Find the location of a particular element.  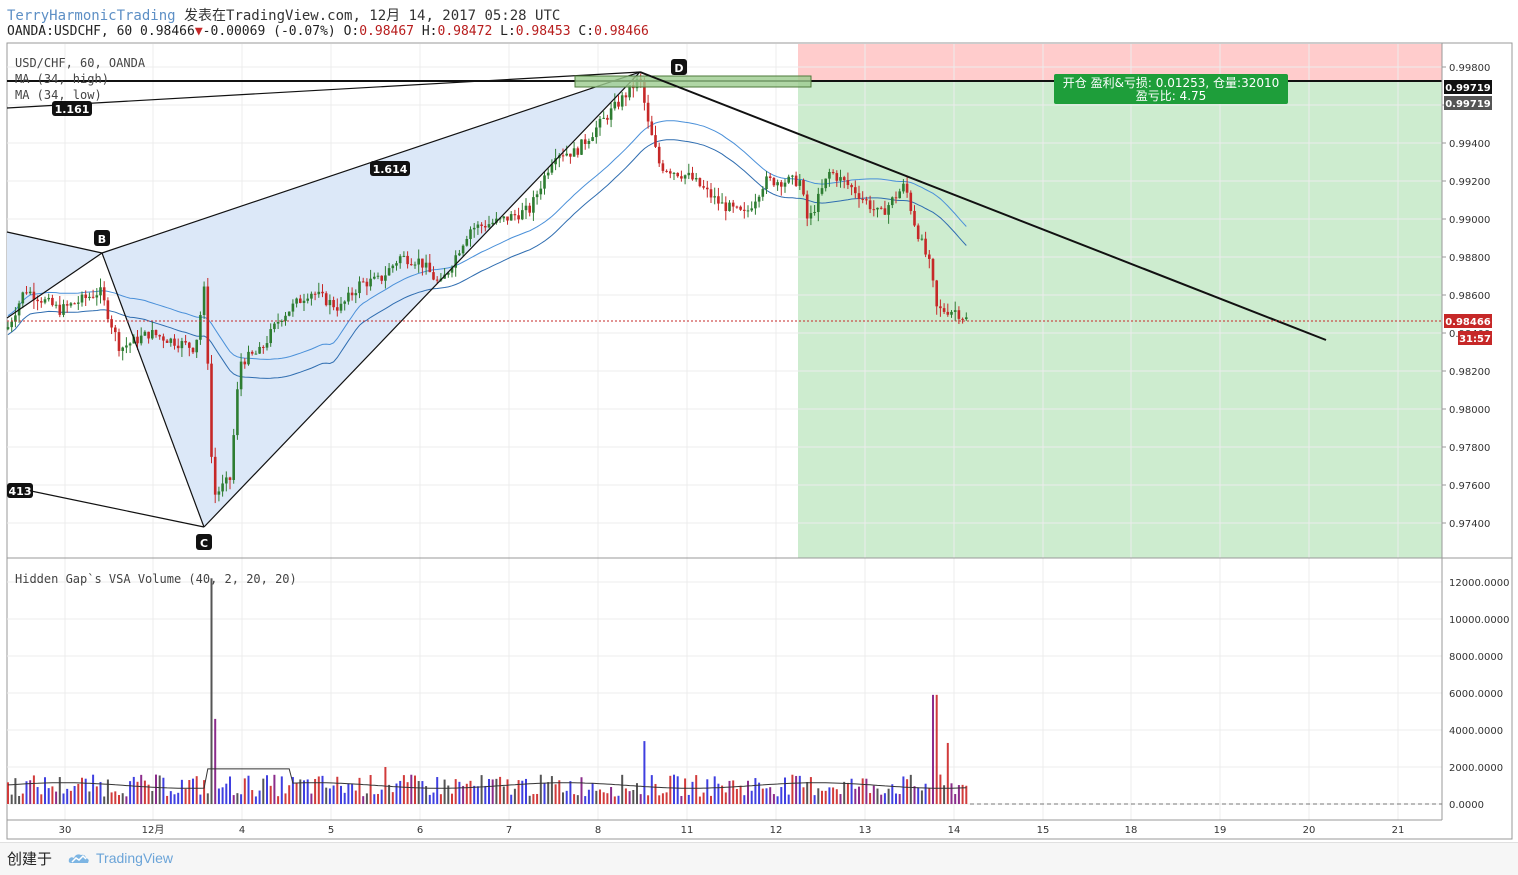

time-tick-label: 12 is located at coordinates (776, 830).